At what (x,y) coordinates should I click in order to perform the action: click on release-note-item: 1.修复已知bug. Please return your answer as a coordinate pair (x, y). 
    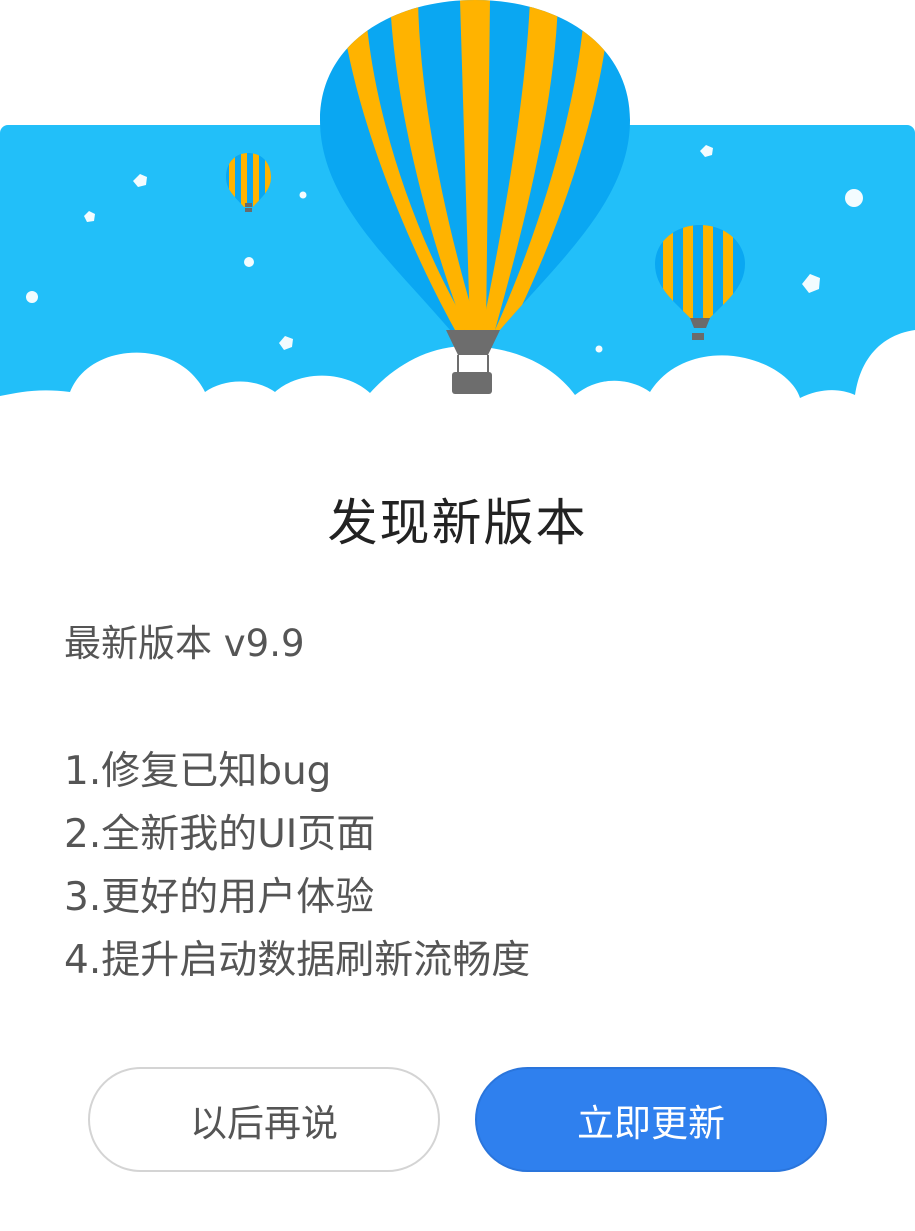
    Looking at the image, I should click on (198, 771).